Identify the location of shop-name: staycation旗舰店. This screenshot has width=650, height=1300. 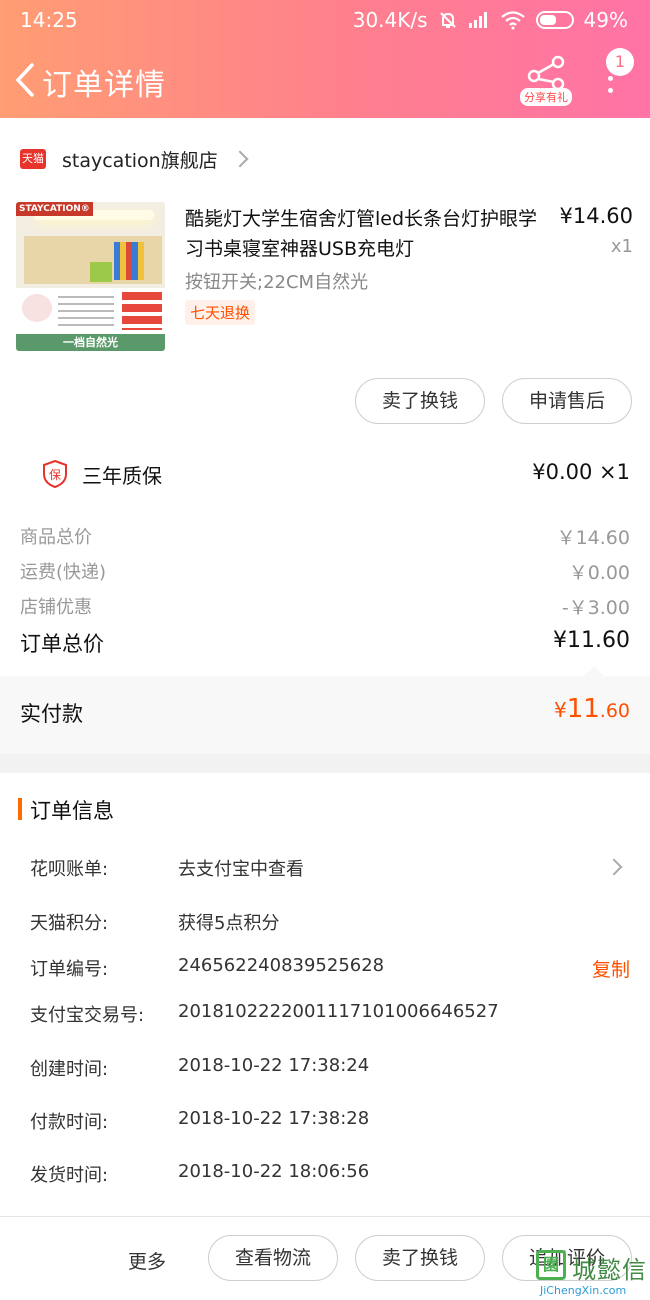
(140, 160).